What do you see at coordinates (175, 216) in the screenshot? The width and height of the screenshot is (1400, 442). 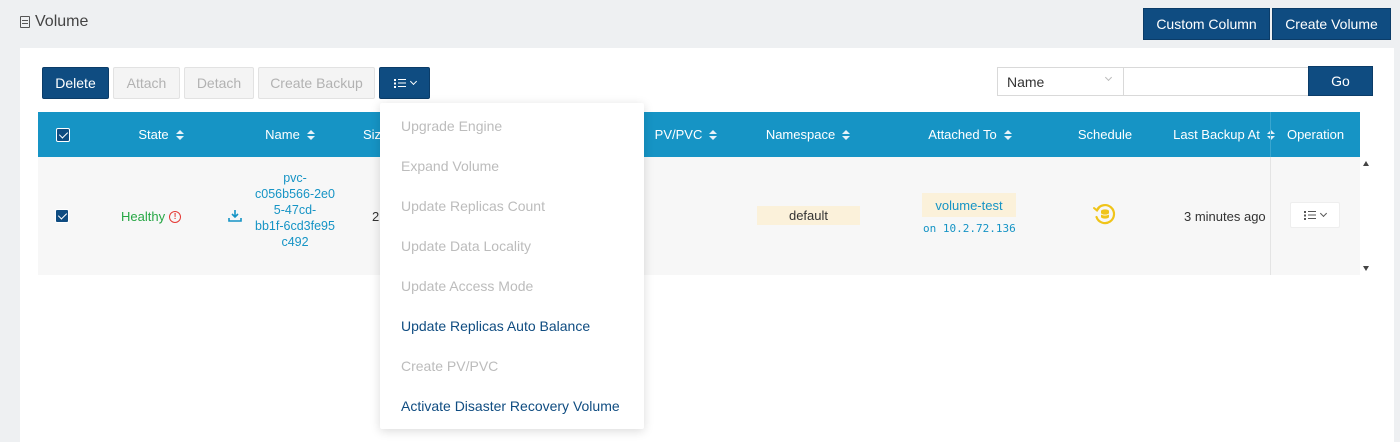 I see `info-icon: !` at bounding box center [175, 216].